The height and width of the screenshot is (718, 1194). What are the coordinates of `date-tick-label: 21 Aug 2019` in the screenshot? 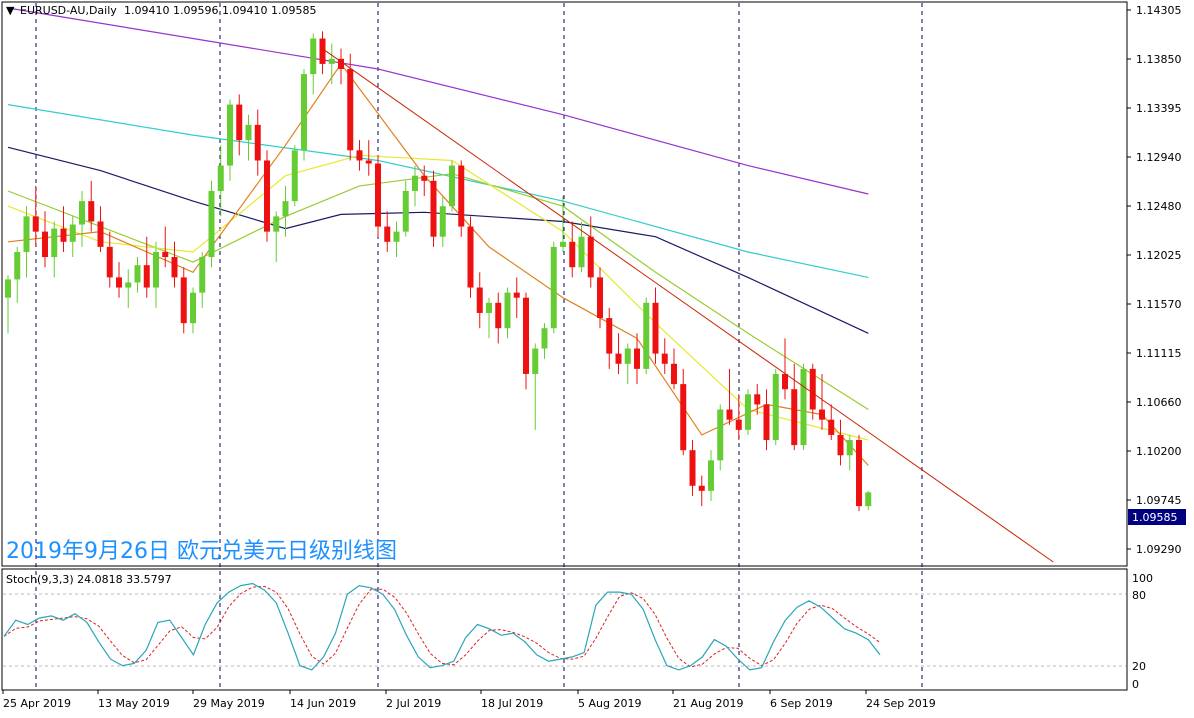 It's located at (708, 703).